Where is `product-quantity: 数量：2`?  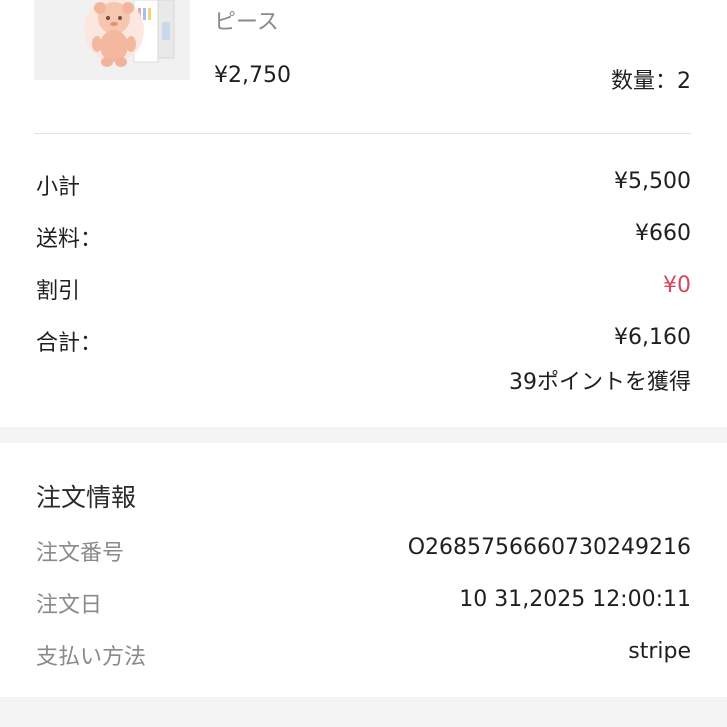
product-quantity: 数量：2 is located at coordinates (651, 81).